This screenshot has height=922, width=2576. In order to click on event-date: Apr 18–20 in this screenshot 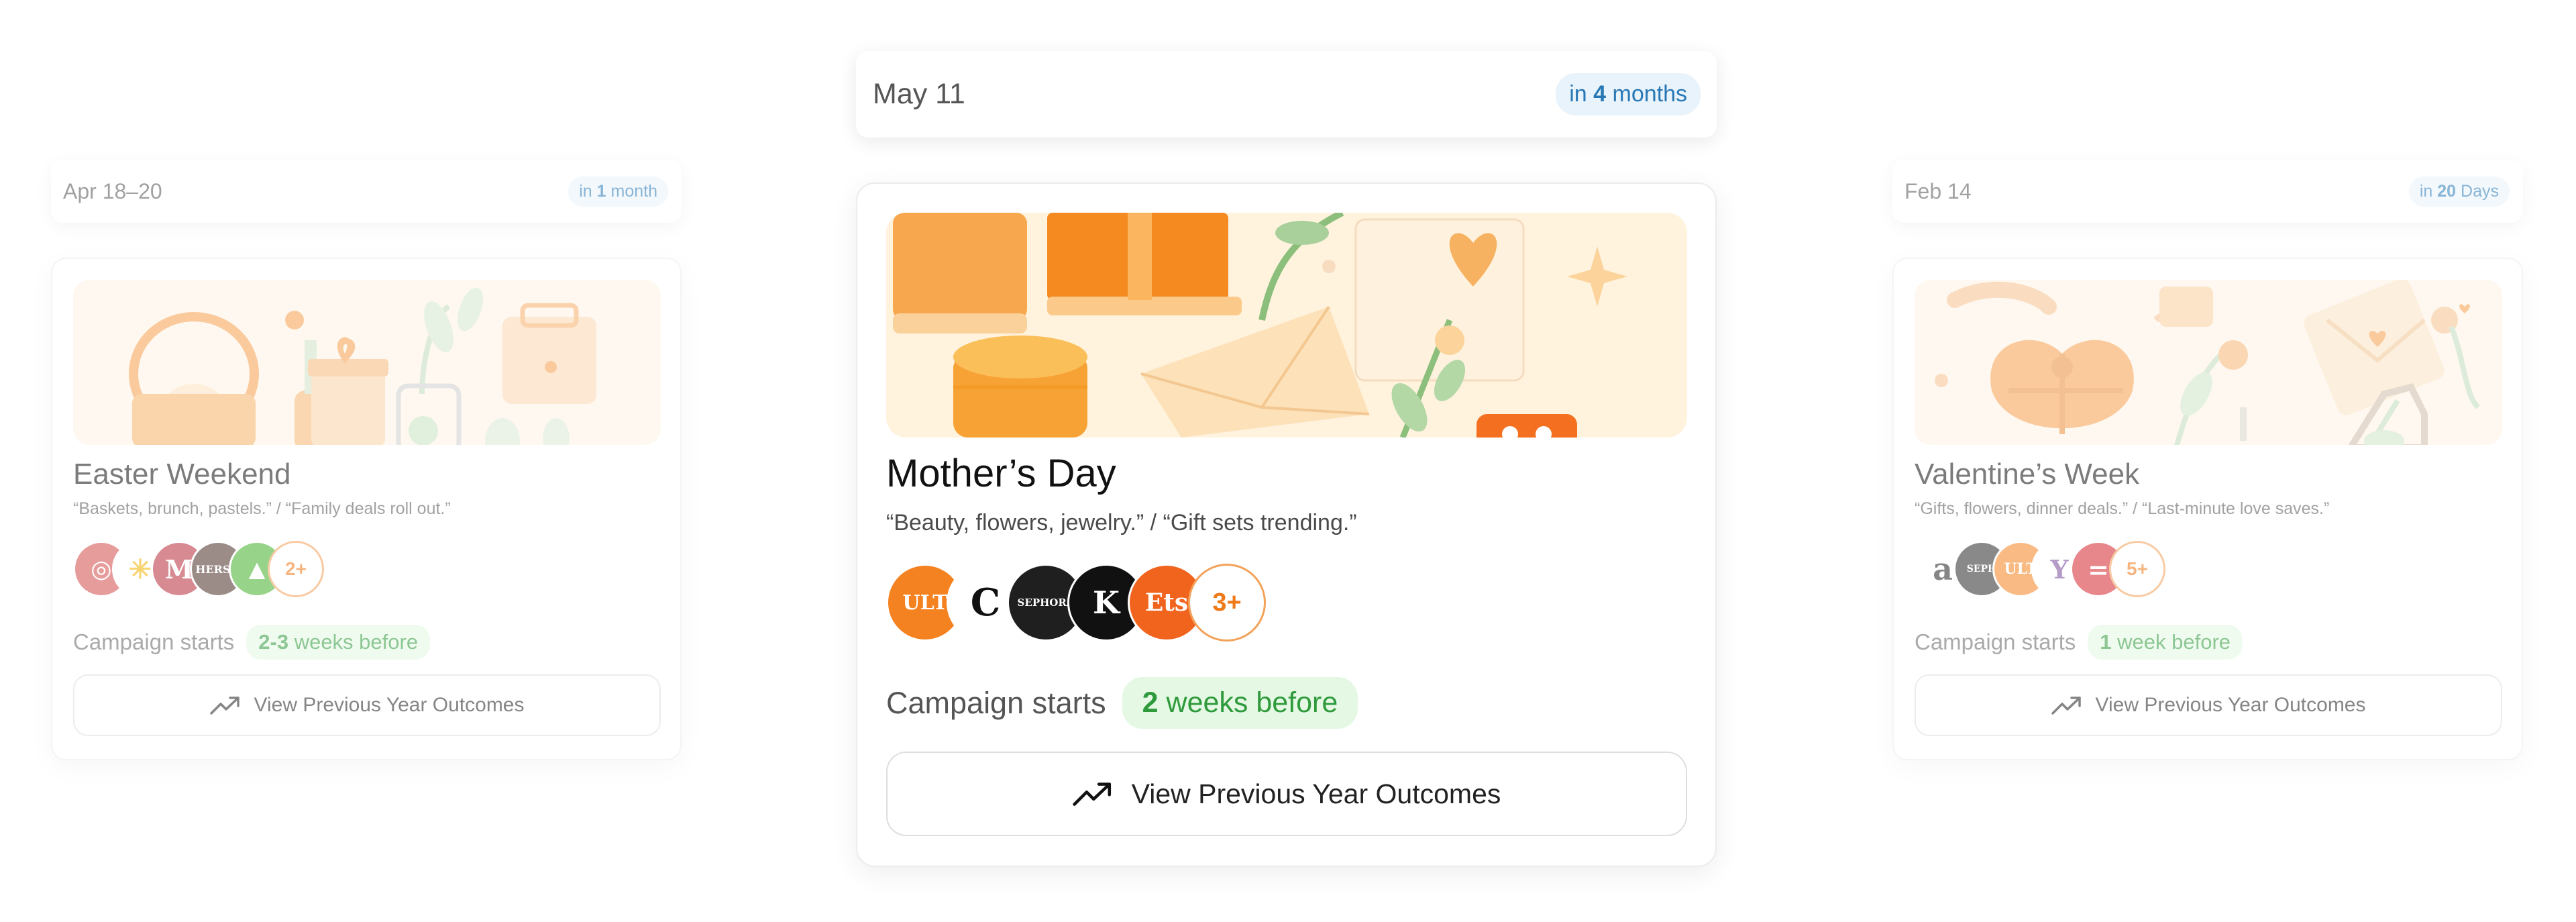, I will do `click(112, 190)`.